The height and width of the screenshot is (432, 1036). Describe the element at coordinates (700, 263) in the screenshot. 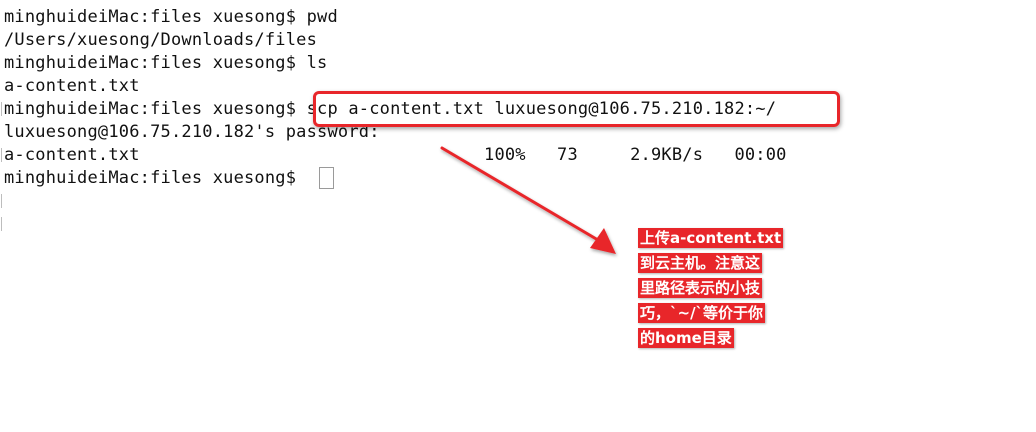

I see `annotation-line: 到云主机。注意这` at that location.